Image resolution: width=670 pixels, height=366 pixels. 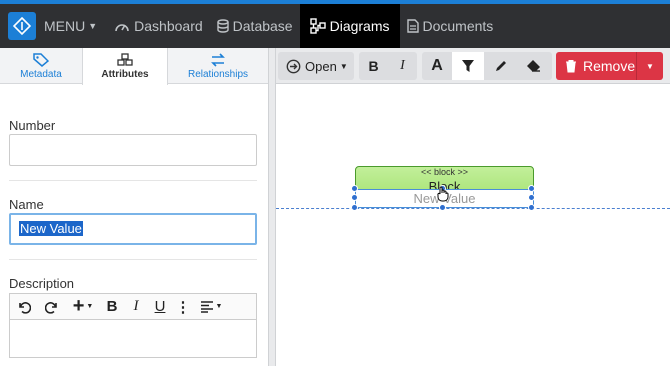 I want to click on document-icon, so click(x=412, y=26).